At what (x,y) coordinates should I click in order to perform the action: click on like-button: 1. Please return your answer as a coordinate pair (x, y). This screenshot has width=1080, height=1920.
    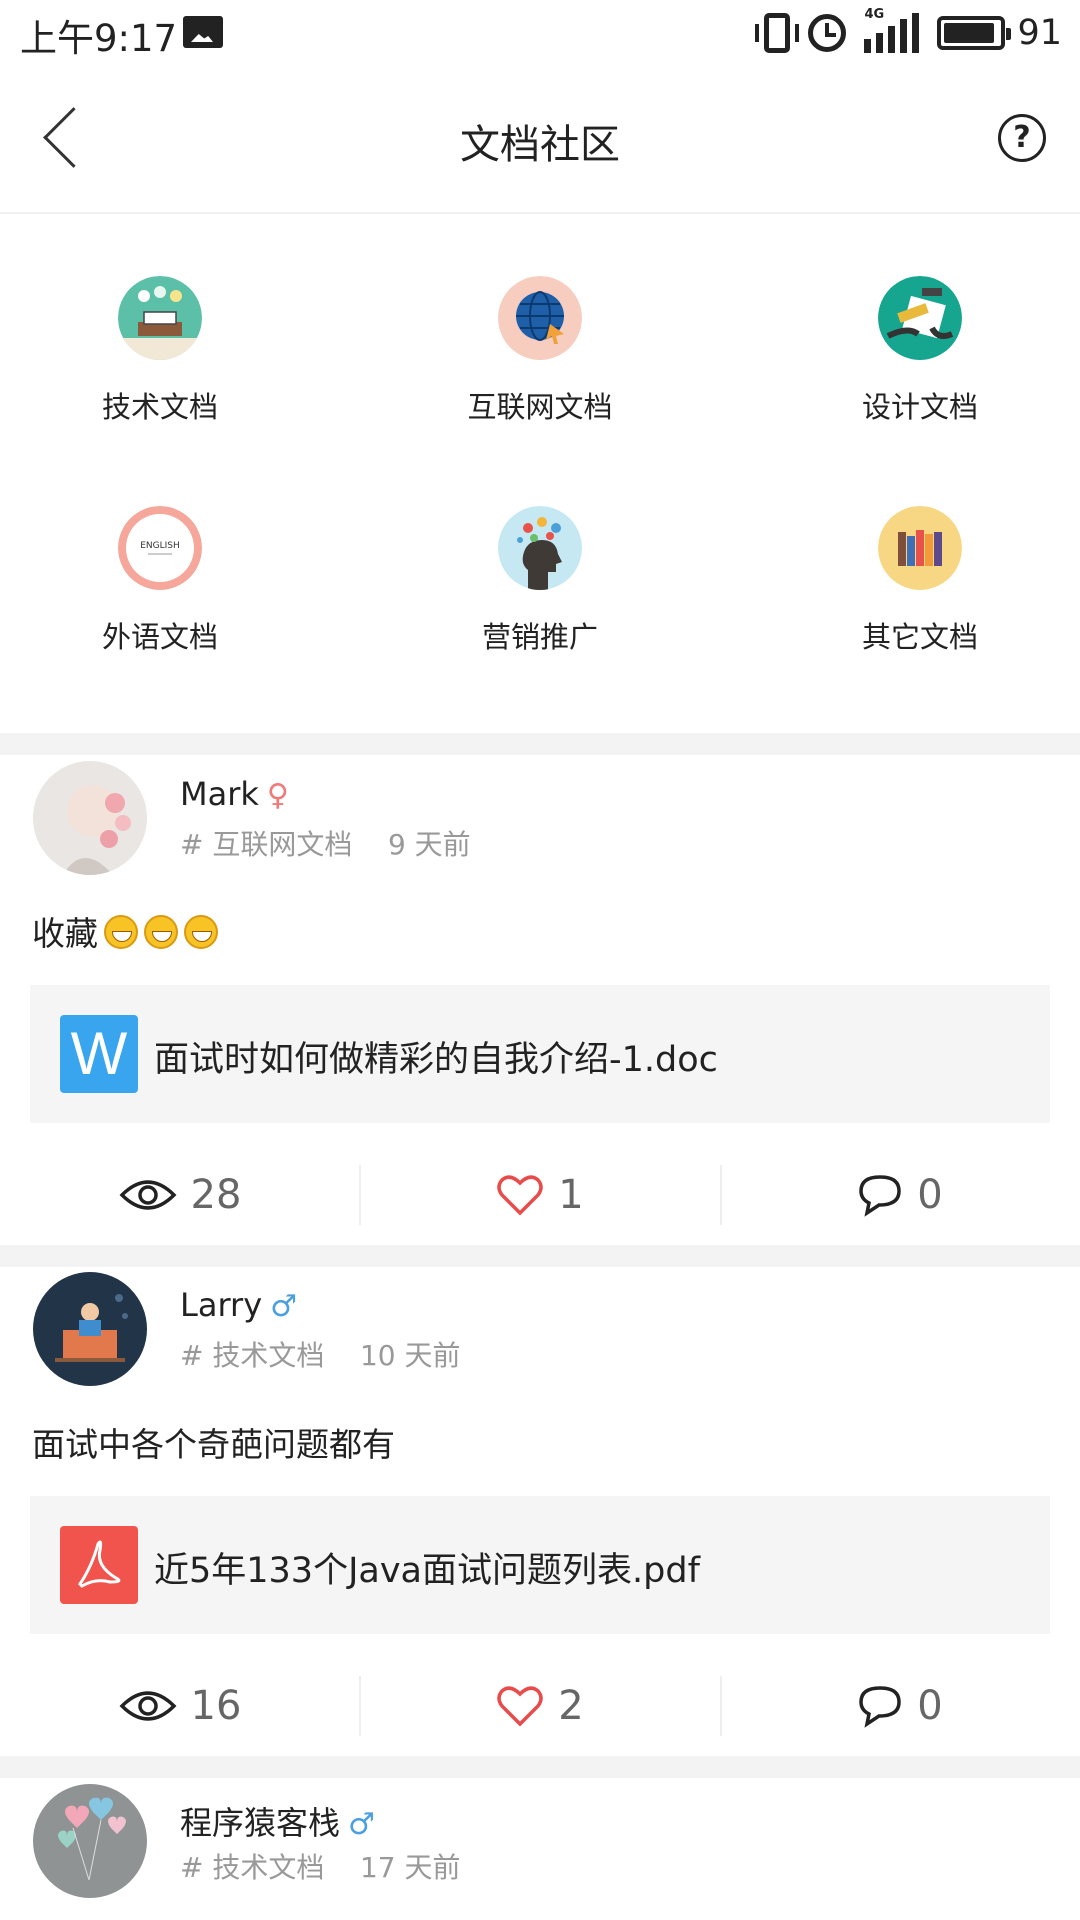
    Looking at the image, I should click on (540, 1195).